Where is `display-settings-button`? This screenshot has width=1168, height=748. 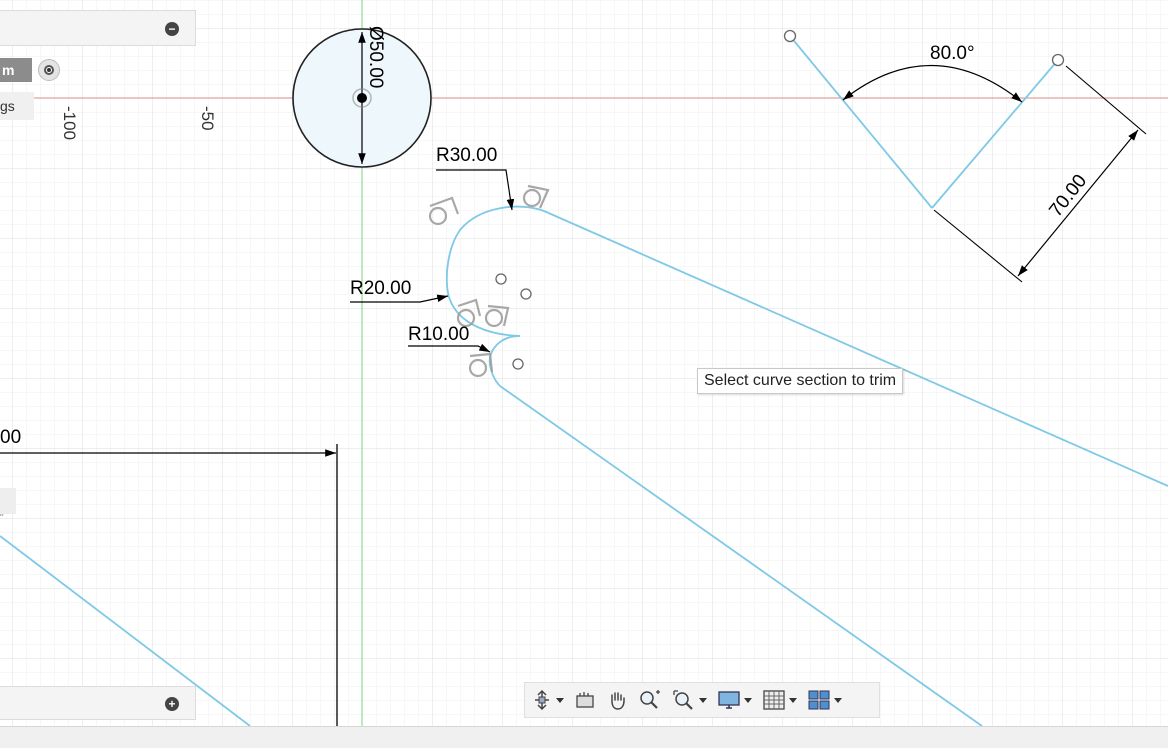
display-settings-button is located at coordinates (734, 700).